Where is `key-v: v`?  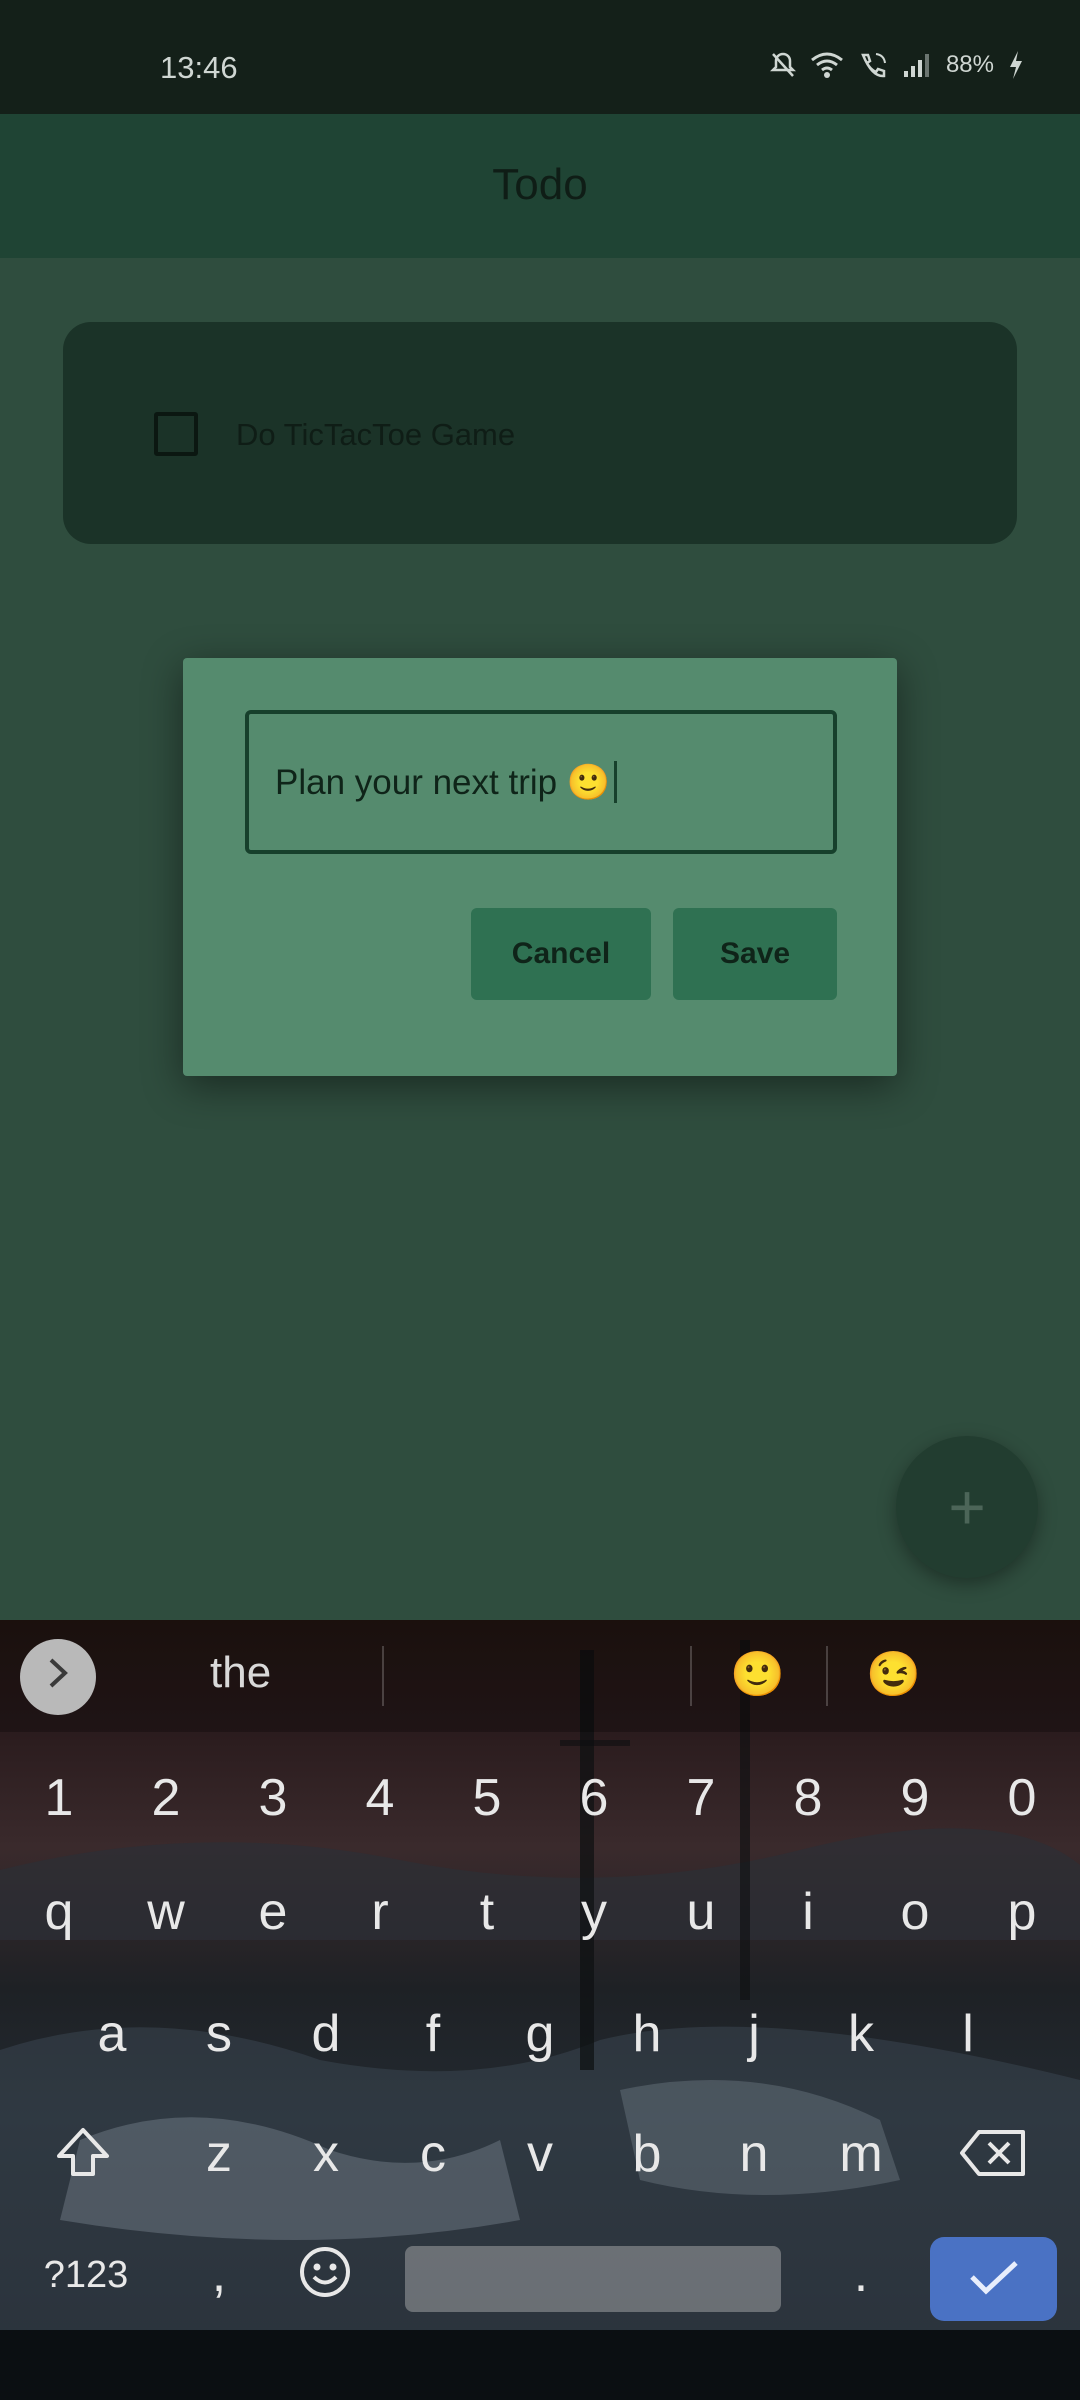
key-v: v is located at coordinates (540, 2154).